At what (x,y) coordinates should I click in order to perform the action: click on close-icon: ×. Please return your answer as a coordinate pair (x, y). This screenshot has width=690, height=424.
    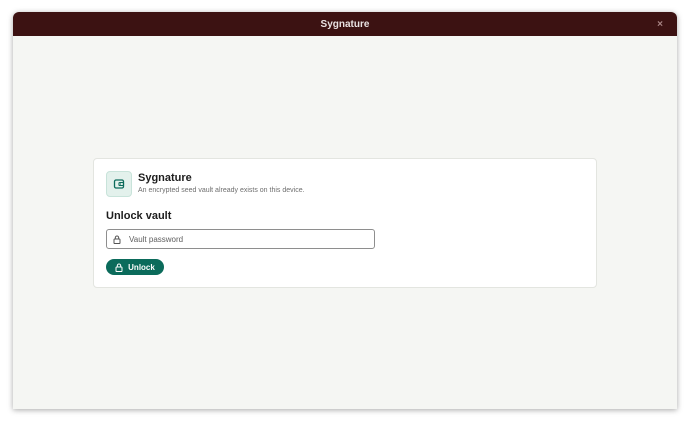
    Looking at the image, I should click on (660, 24).